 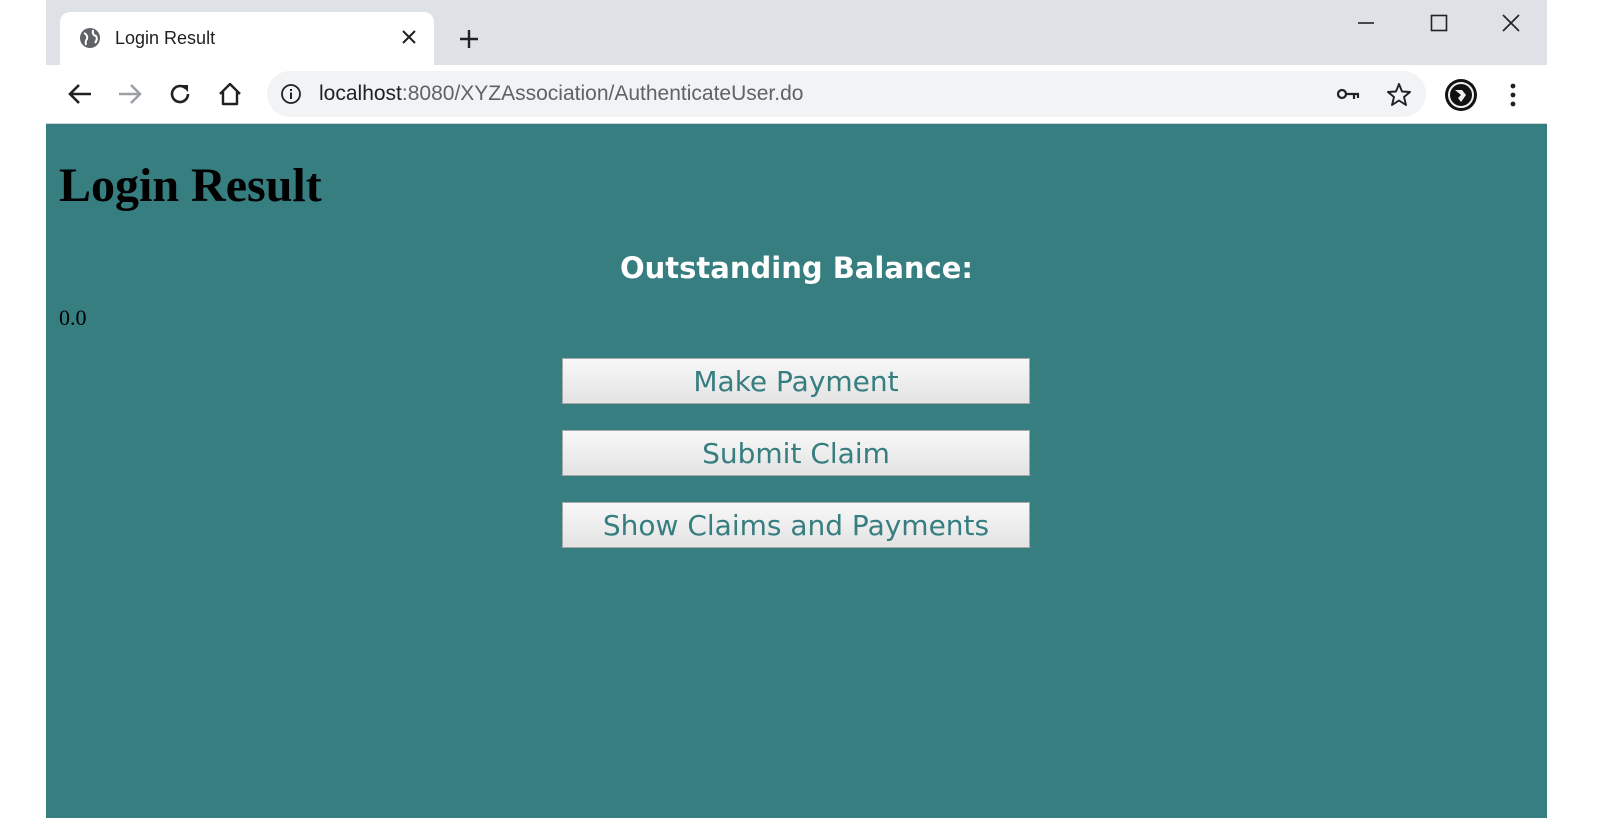 I want to click on key-icon, so click(x=1349, y=94).